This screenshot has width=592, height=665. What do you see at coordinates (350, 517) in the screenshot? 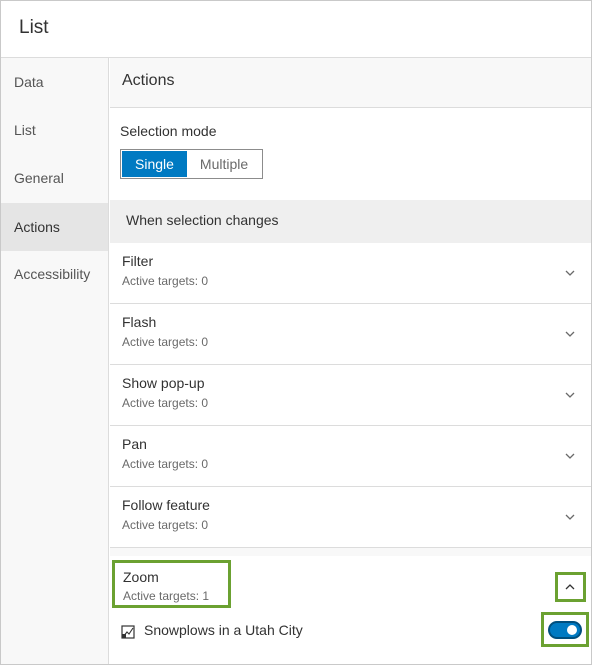
I see `action-row-follow-feature: Follow feature Active targets: 0` at bounding box center [350, 517].